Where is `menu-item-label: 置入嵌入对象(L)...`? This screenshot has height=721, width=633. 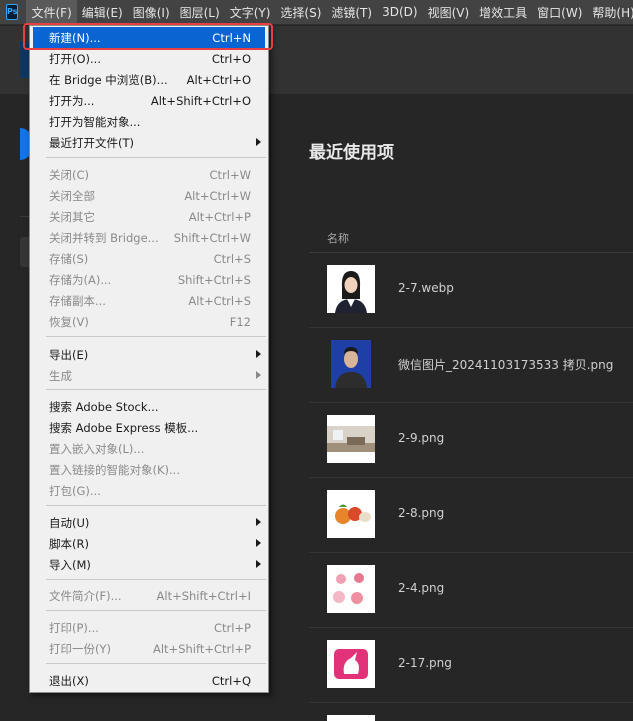 menu-item-label: 置入嵌入对象(L)... is located at coordinates (97, 448).